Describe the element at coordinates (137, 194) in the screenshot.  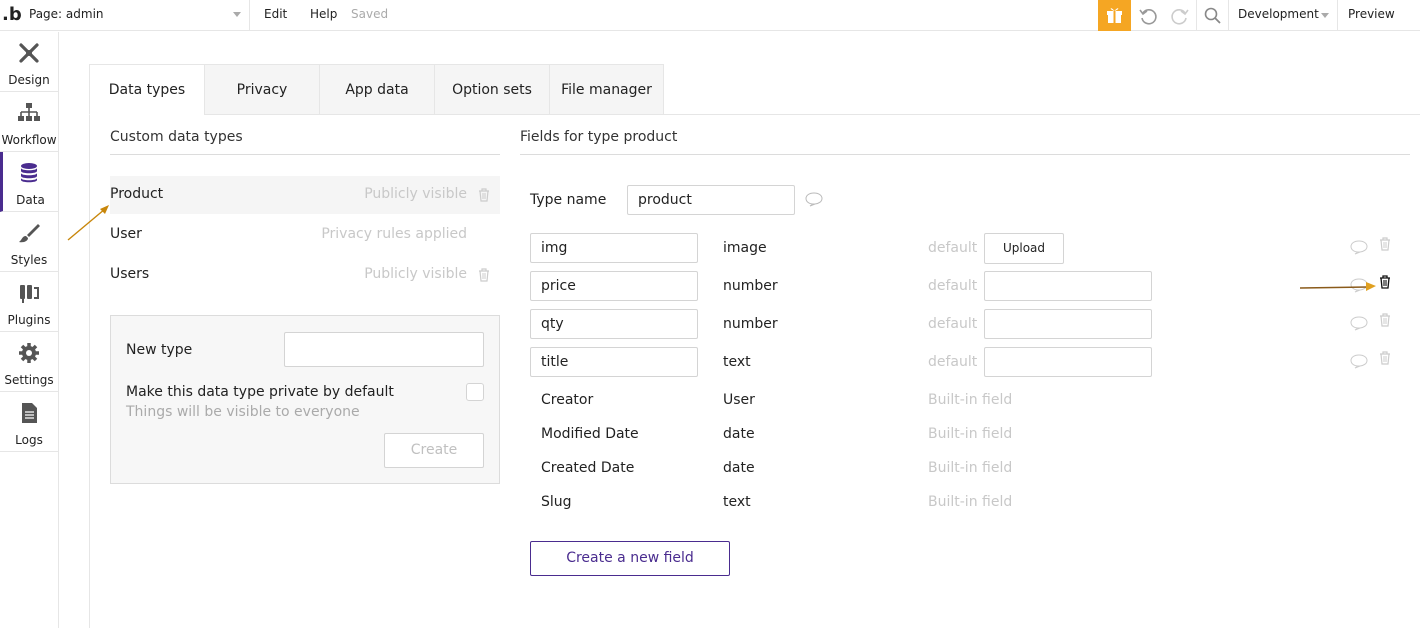
I see `type-name: Product` at that location.